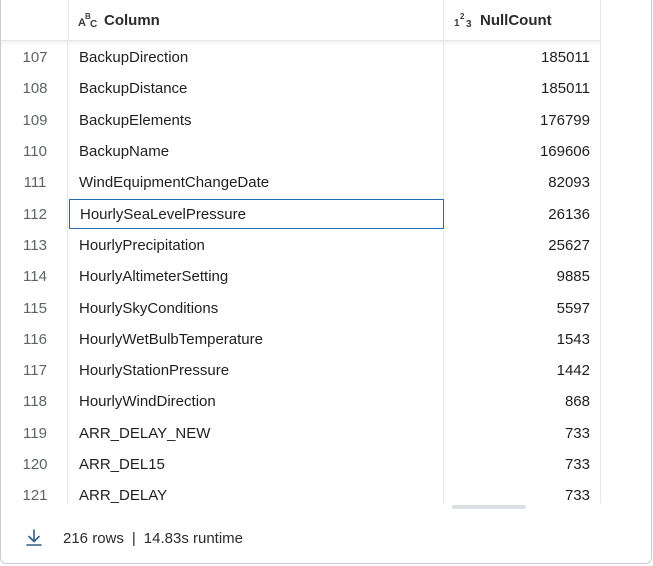 The height and width of the screenshot is (566, 653). I want to click on row-index: 116, so click(34, 339).